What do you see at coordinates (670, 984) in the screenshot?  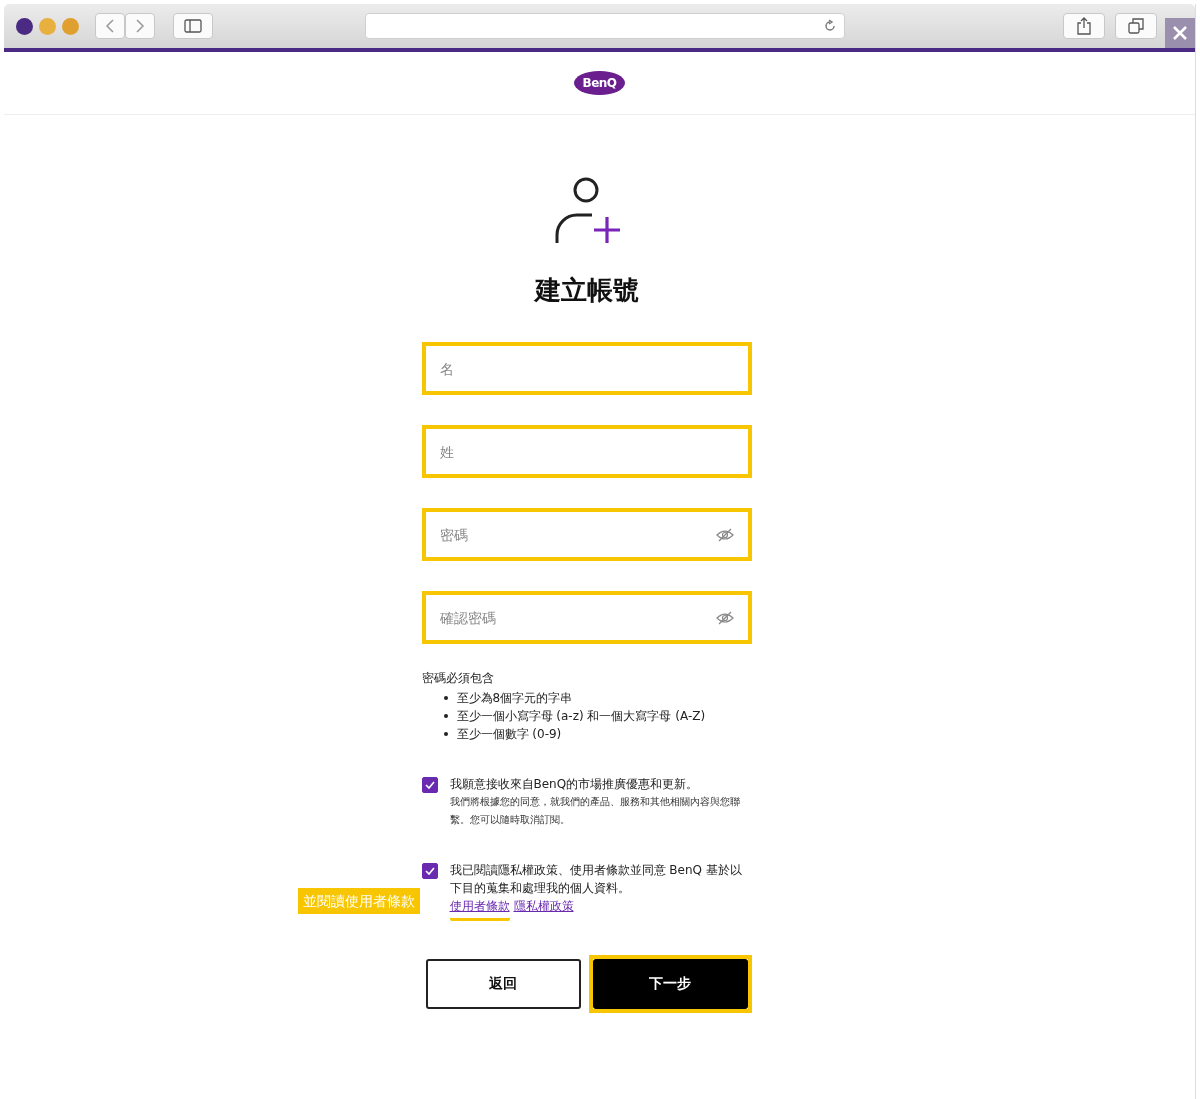 I see `next-button: 下一步` at bounding box center [670, 984].